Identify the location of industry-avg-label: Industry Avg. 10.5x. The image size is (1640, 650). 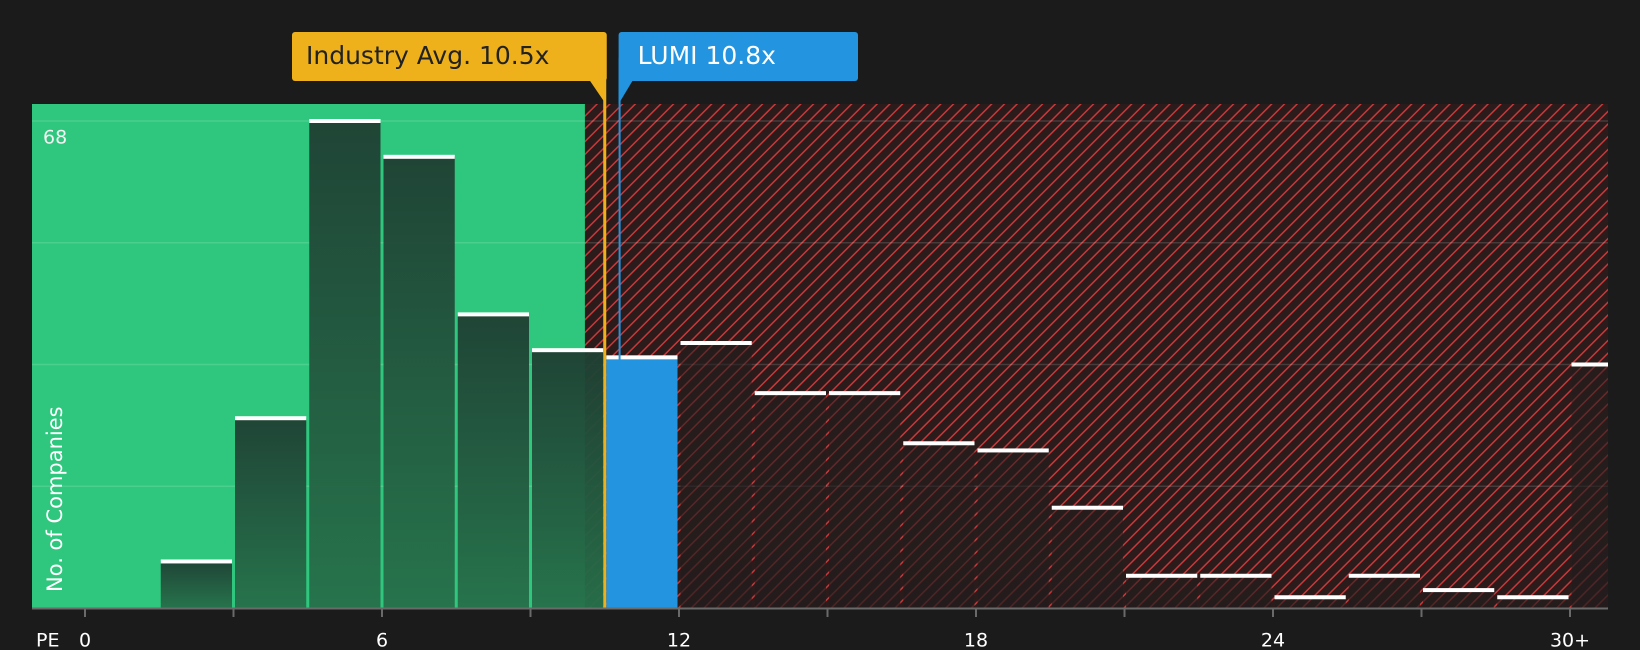
(427, 55).